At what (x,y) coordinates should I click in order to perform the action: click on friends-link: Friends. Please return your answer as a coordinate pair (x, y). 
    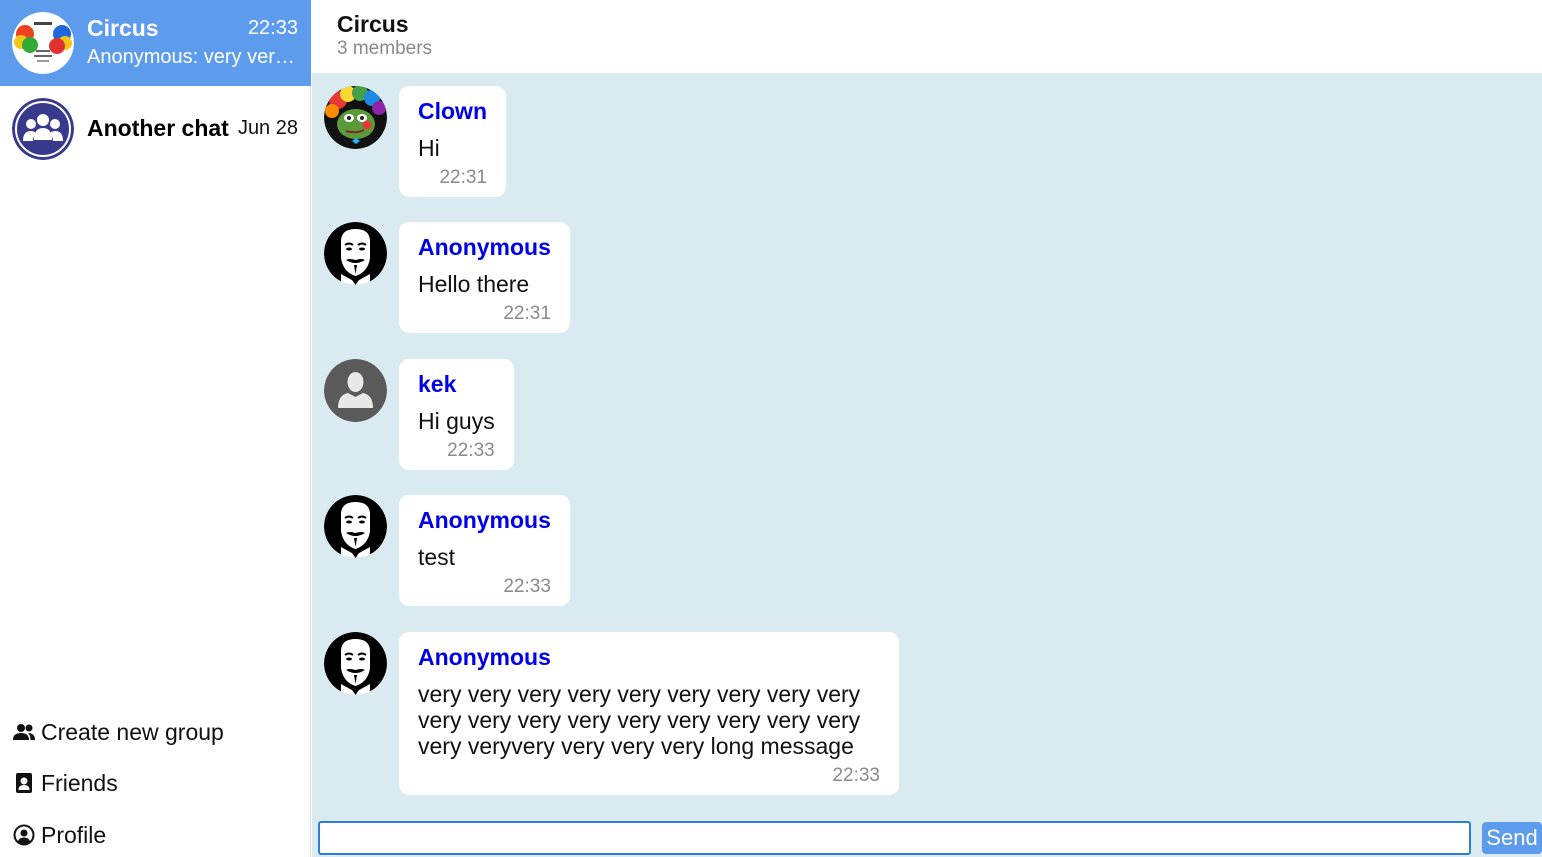
    Looking at the image, I should click on (65, 783).